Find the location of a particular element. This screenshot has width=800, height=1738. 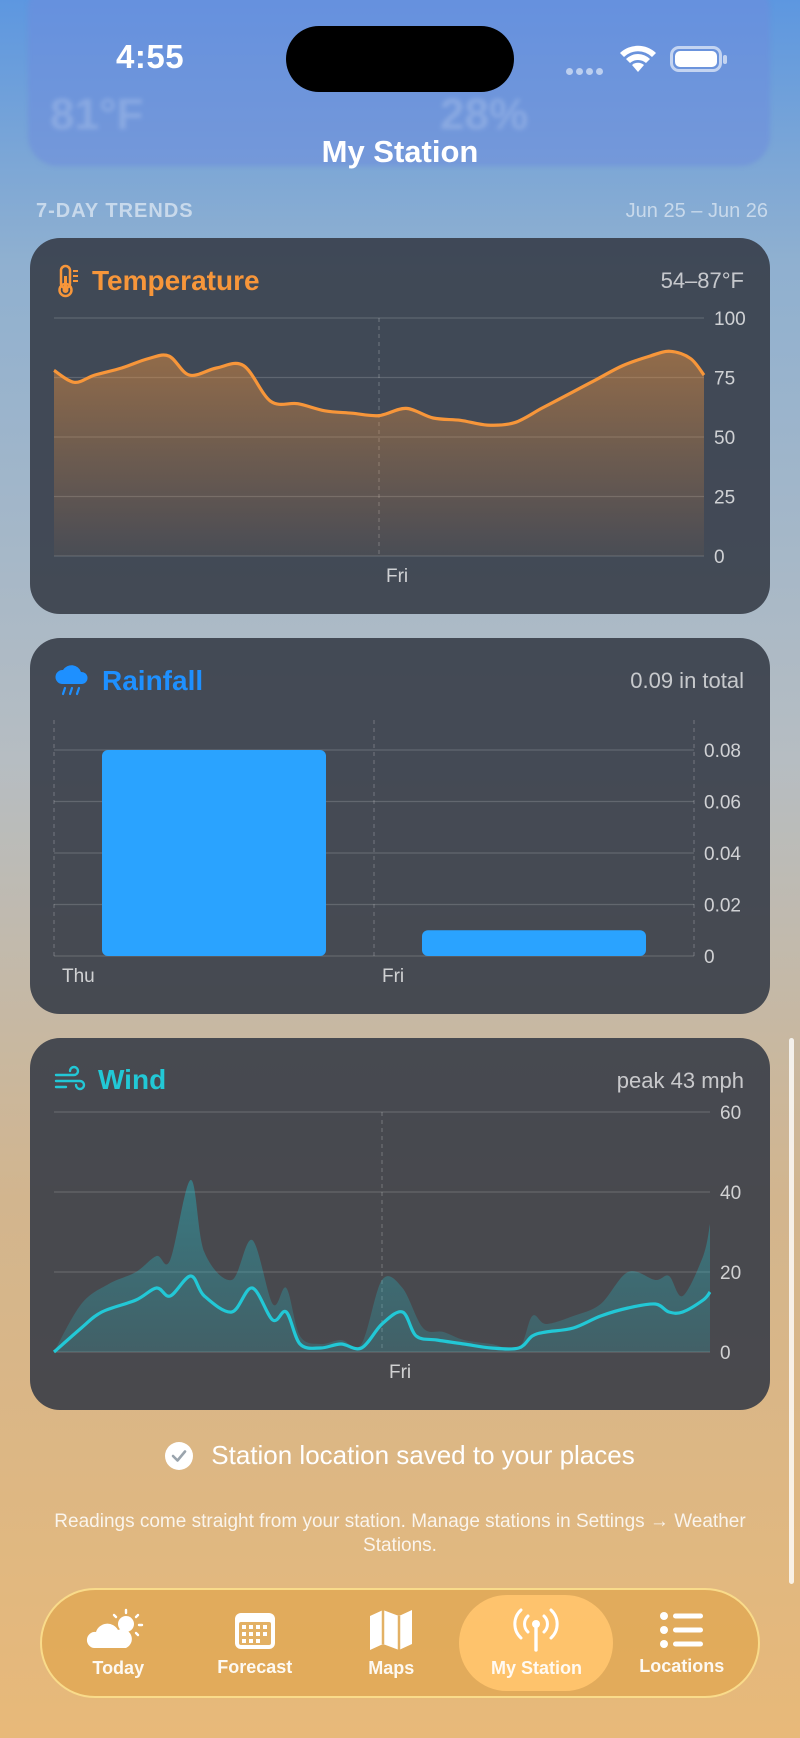

wifi-icon is located at coordinates (638, 58).